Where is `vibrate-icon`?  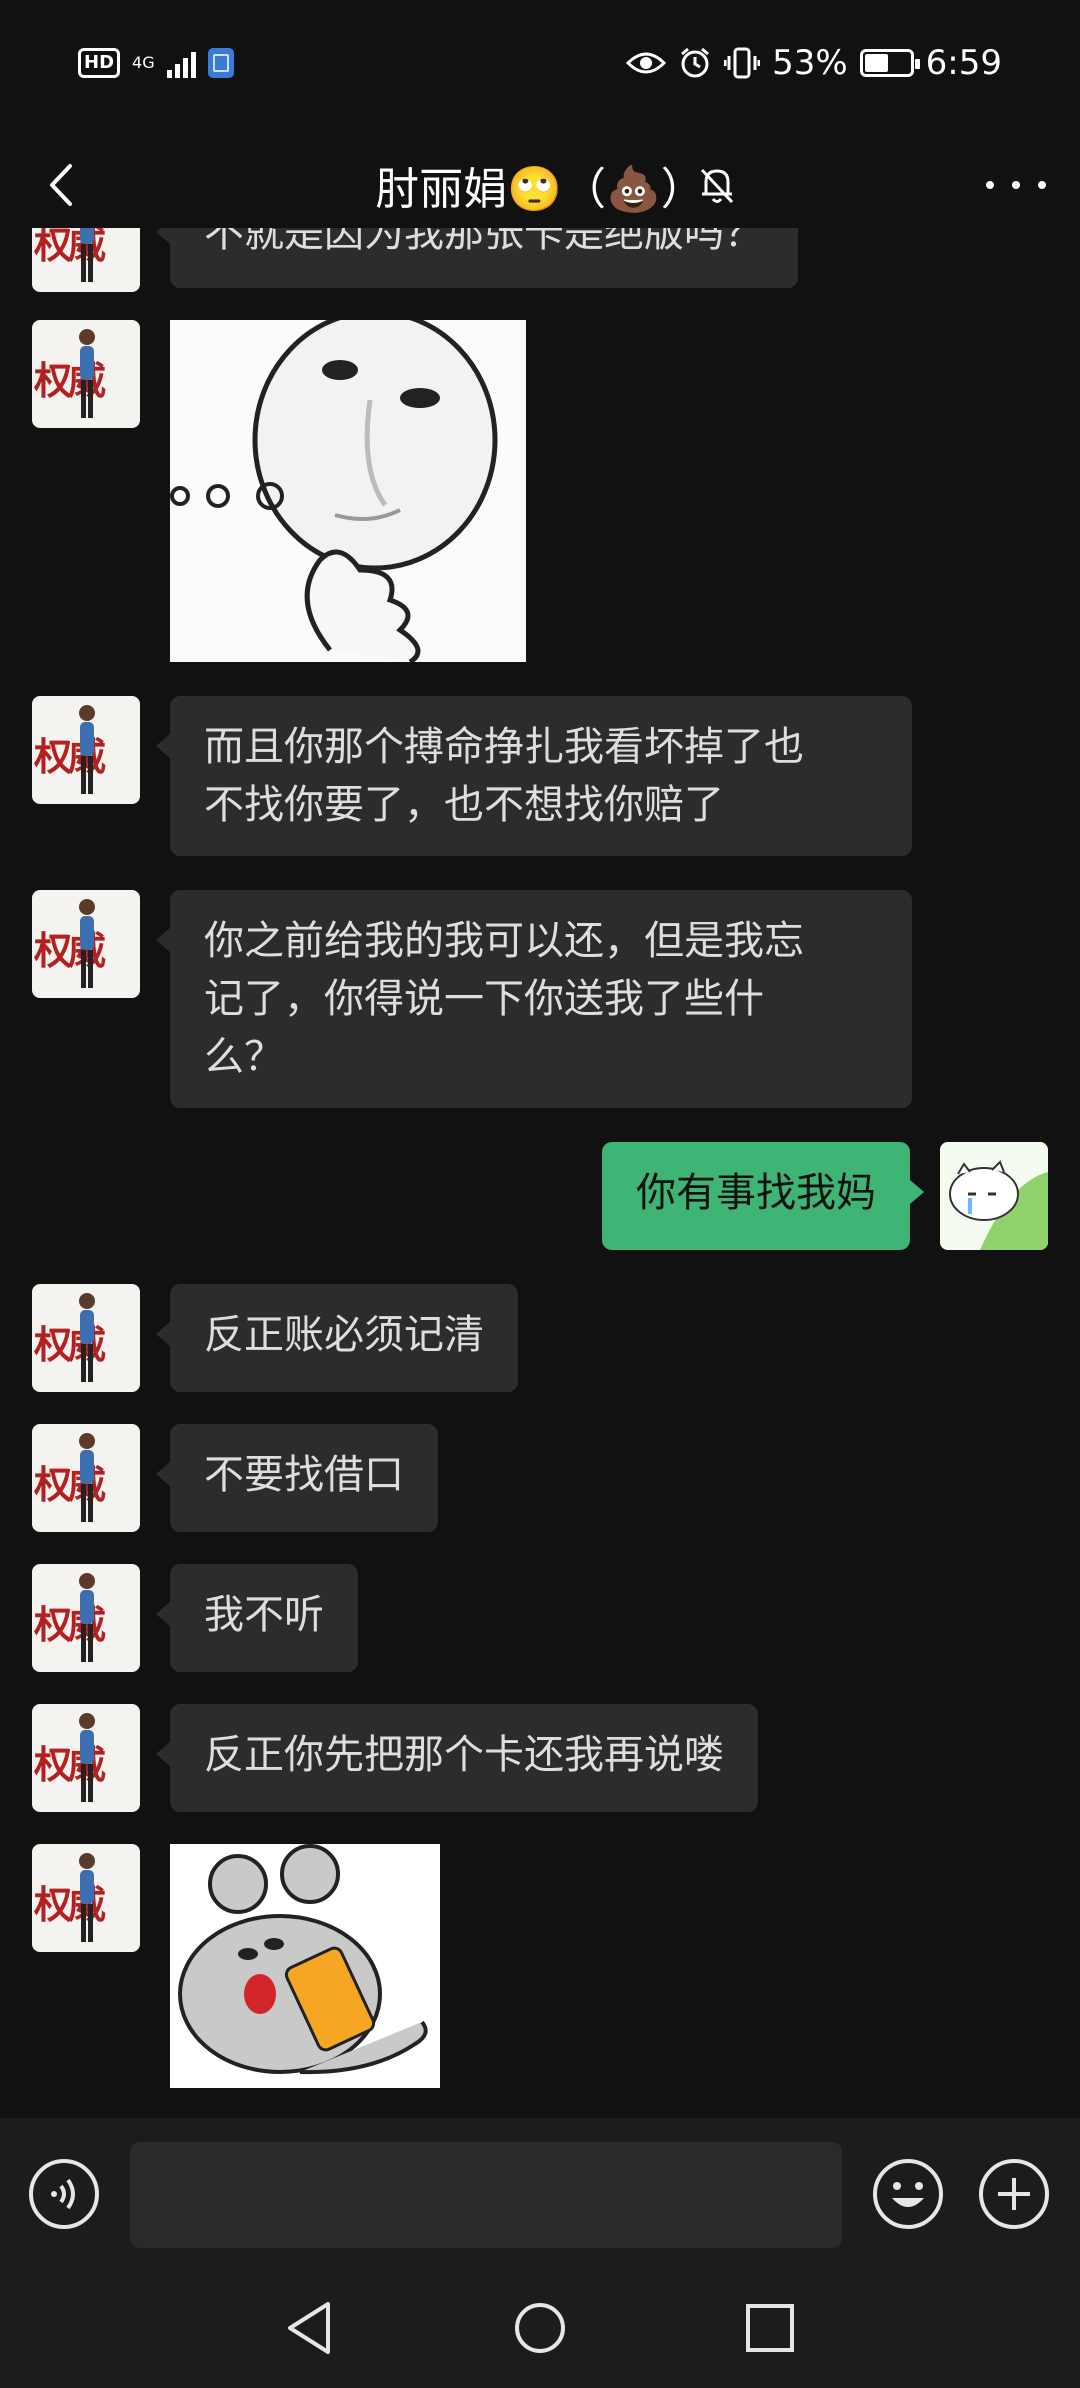
vibrate-icon is located at coordinates (742, 63).